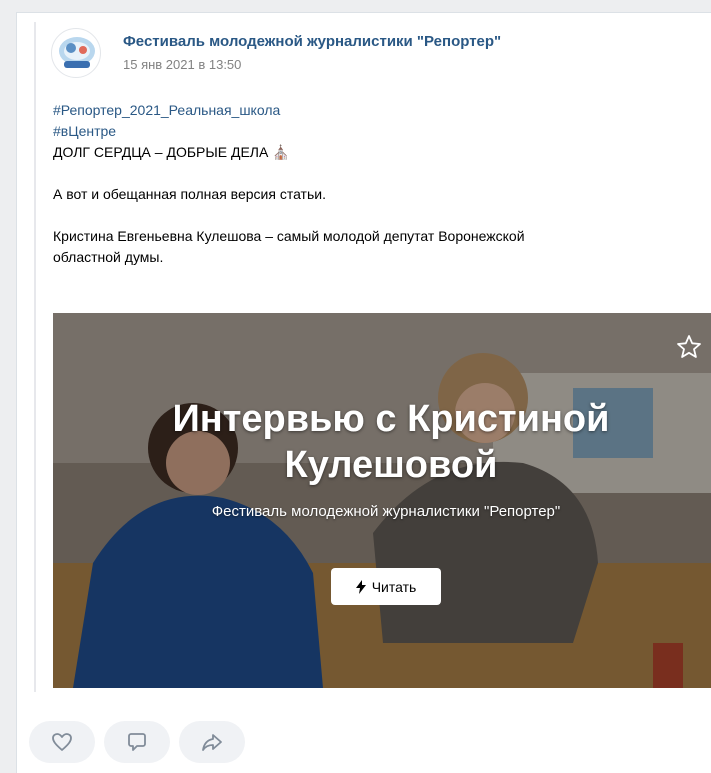 The image size is (711, 773). Describe the element at coordinates (161, 152) in the screenshot. I see `post-headline: ДОЛГ СЕРДЦА – ДОБРЫЕ ДЕЛА` at that location.